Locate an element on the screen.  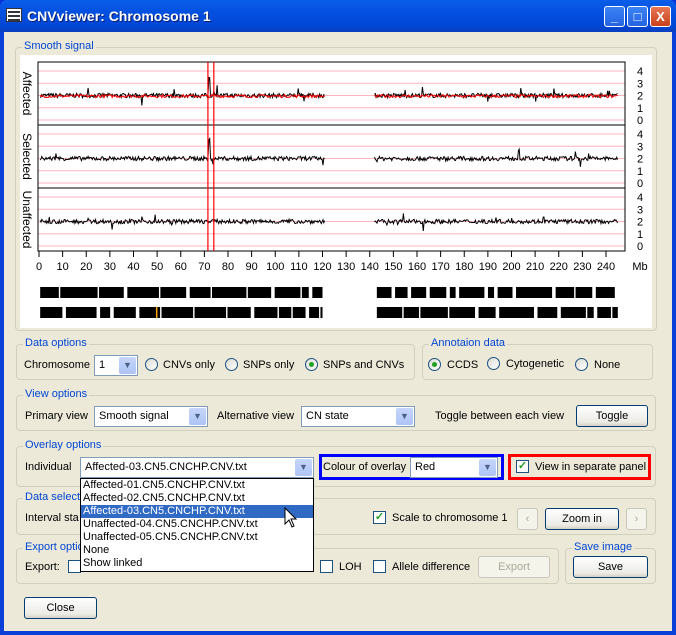
primary-view-value: Smooth signal is located at coordinates (134, 416).